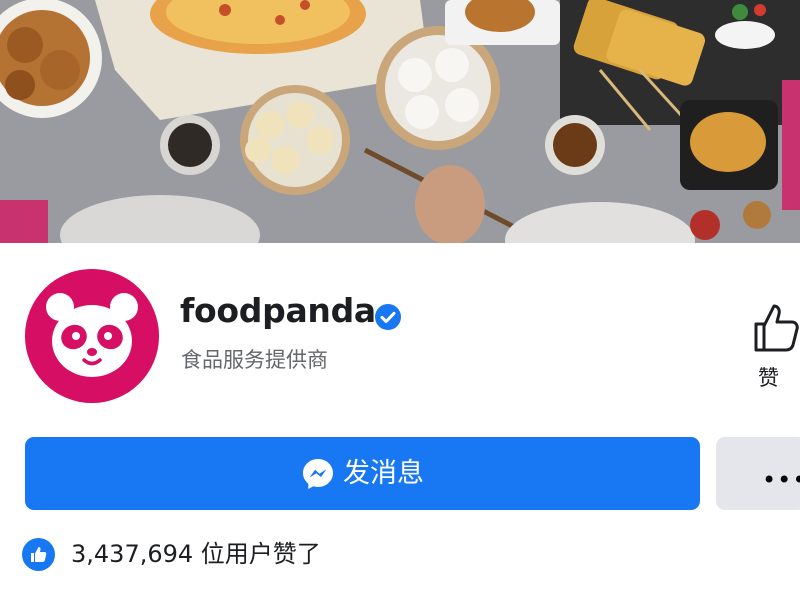 The image size is (800, 594). I want to click on send-message-button: 发消息, so click(362, 473).